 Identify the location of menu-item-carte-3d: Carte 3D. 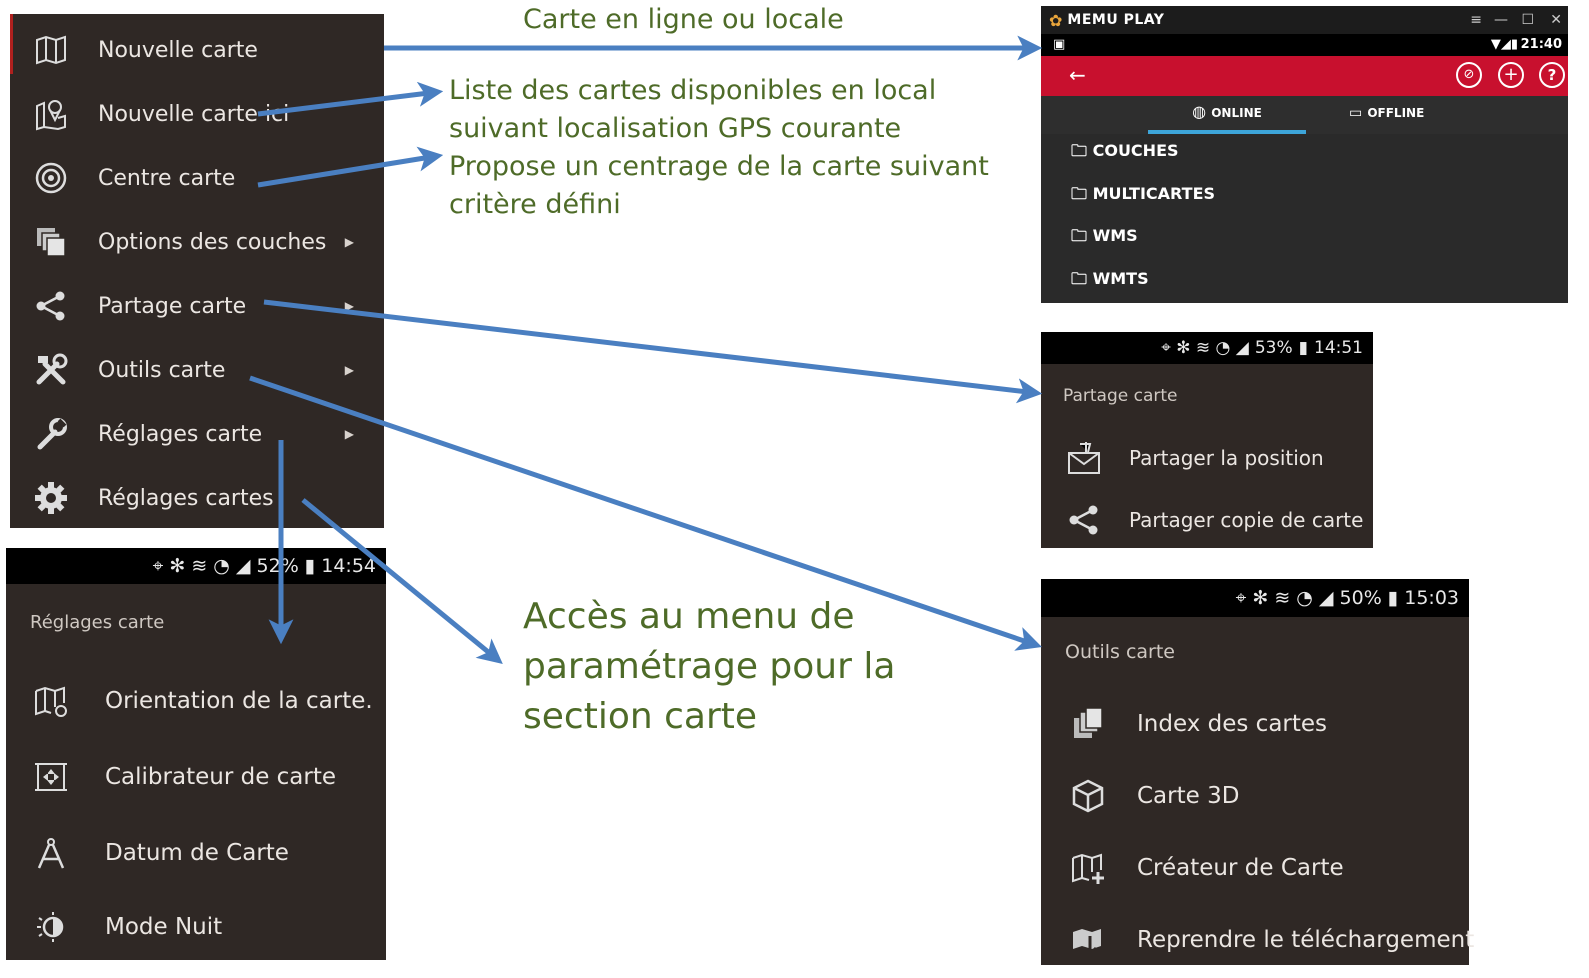
(1255, 796).